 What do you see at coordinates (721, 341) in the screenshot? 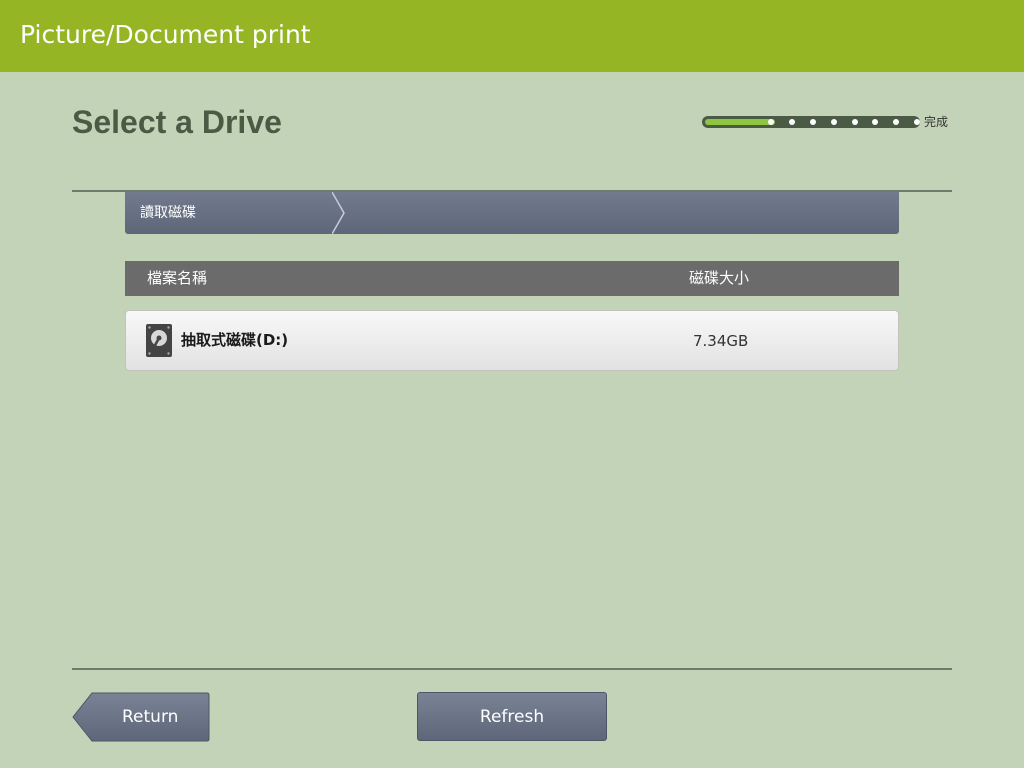
I see `drive-size: 7.34GB` at bounding box center [721, 341].